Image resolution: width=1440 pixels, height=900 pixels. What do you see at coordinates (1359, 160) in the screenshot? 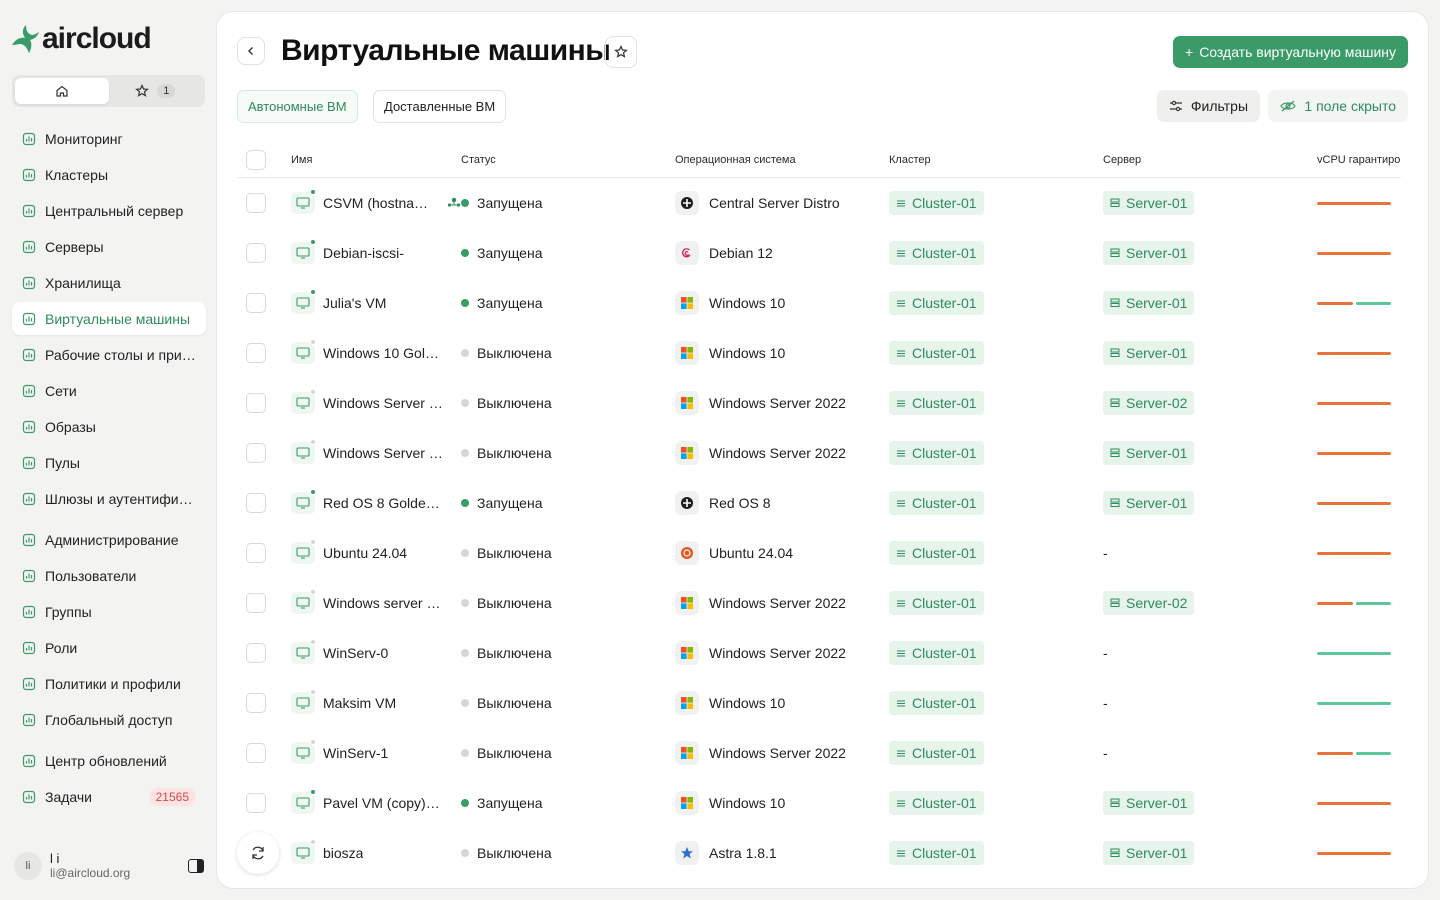
I see `column-header-vcpu: vCPU гарантиро` at bounding box center [1359, 160].